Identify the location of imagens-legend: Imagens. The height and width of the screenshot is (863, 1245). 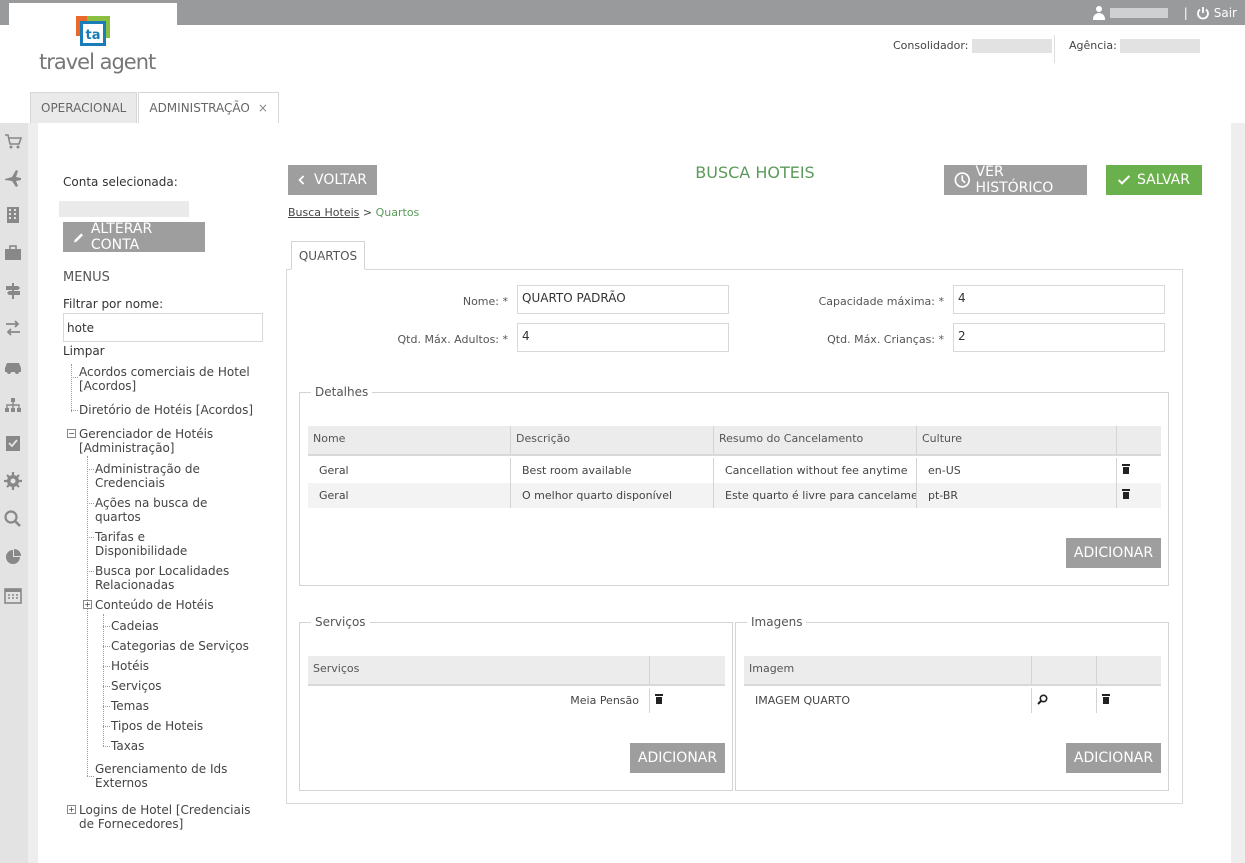
(777, 622).